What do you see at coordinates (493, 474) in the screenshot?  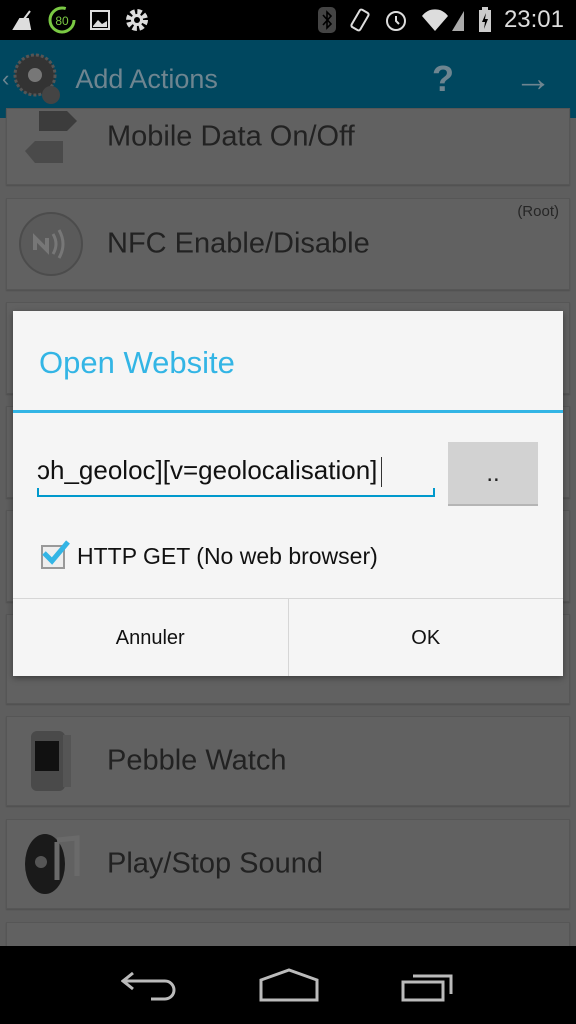 I see `browse-button: ..` at bounding box center [493, 474].